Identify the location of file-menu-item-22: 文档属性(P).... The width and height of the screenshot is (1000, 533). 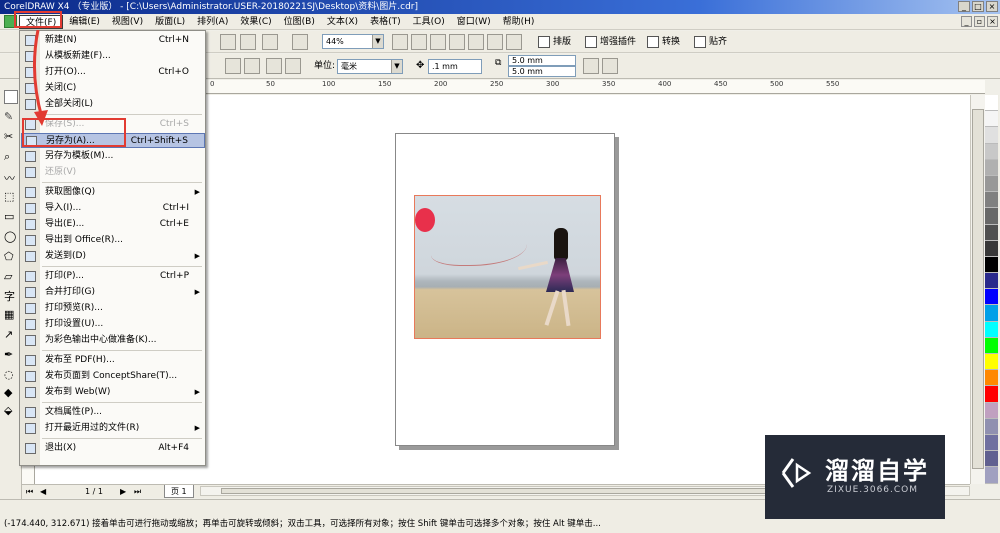
(113, 412).